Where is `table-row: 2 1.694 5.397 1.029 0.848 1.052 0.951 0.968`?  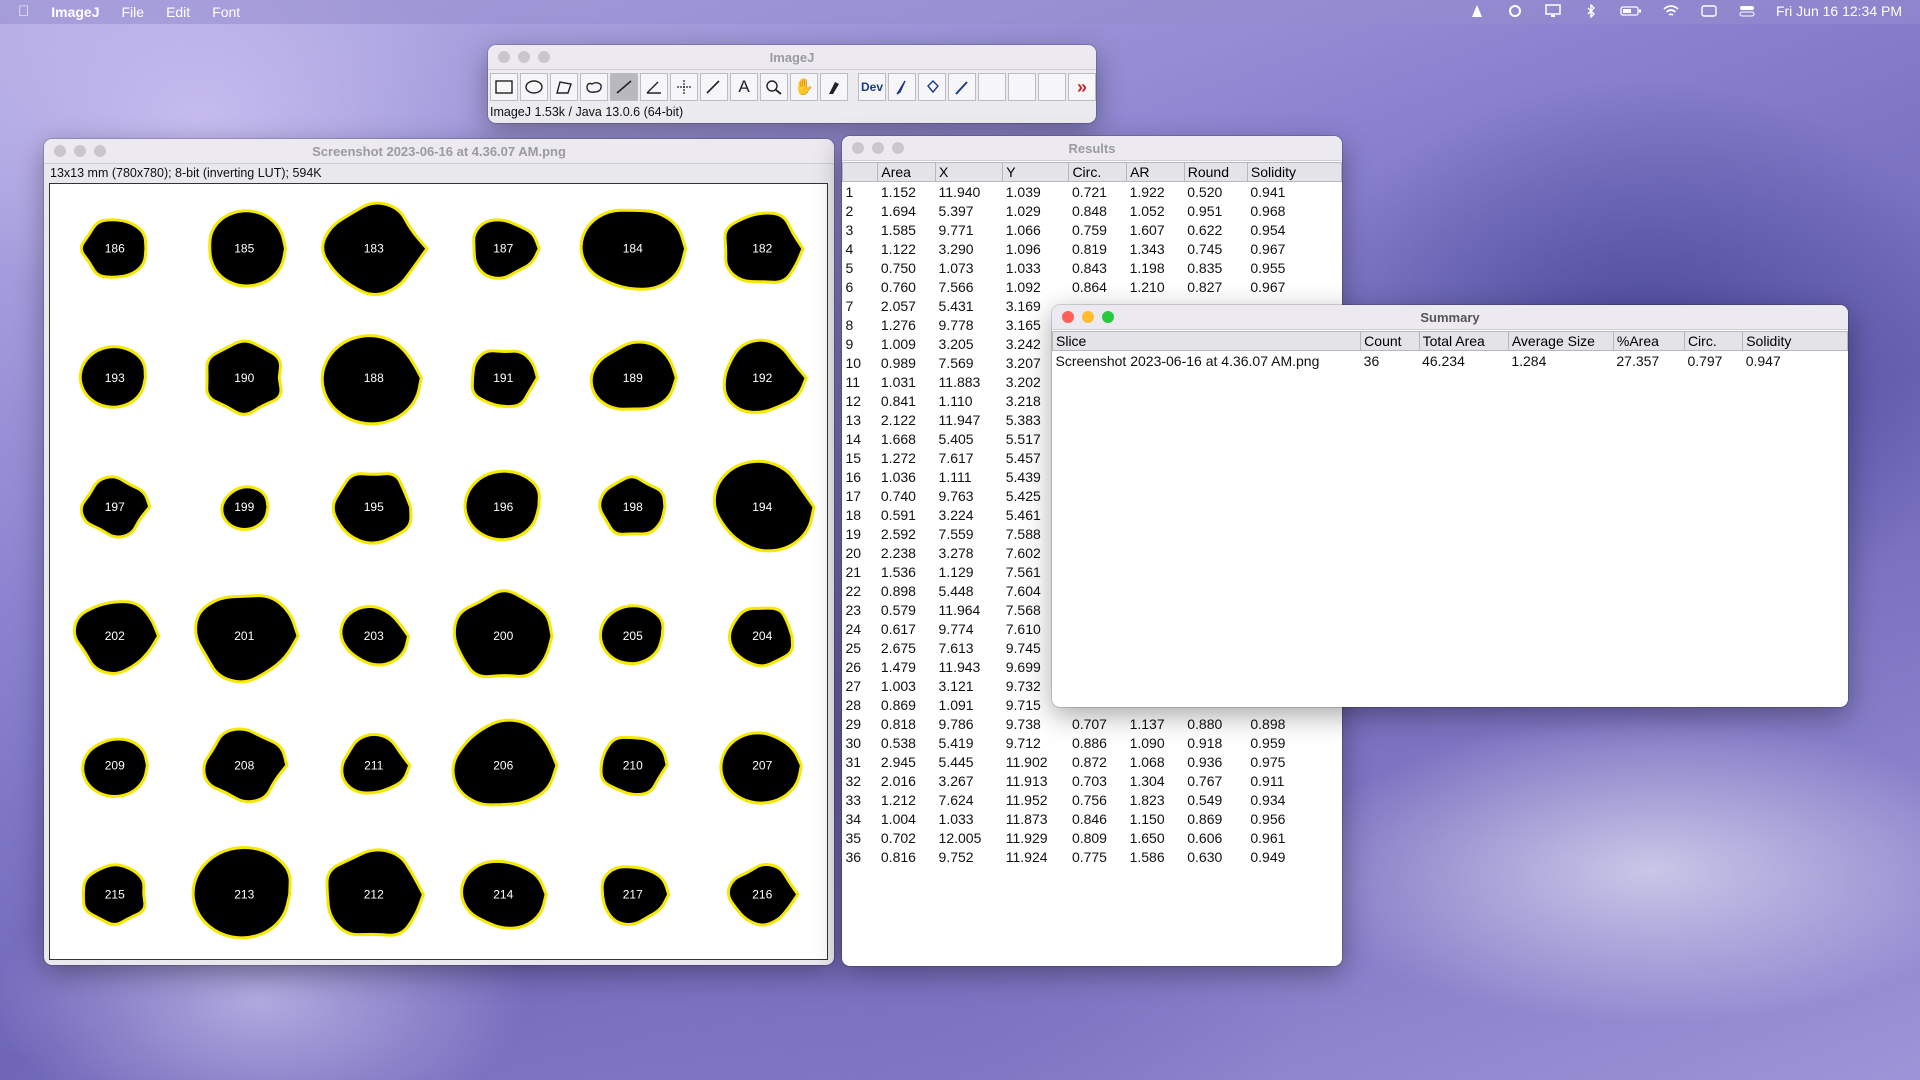
table-row: 2 1.694 5.397 1.029 0.848 1.052 0.951 0.968 is located at coordinates (1092, 210).